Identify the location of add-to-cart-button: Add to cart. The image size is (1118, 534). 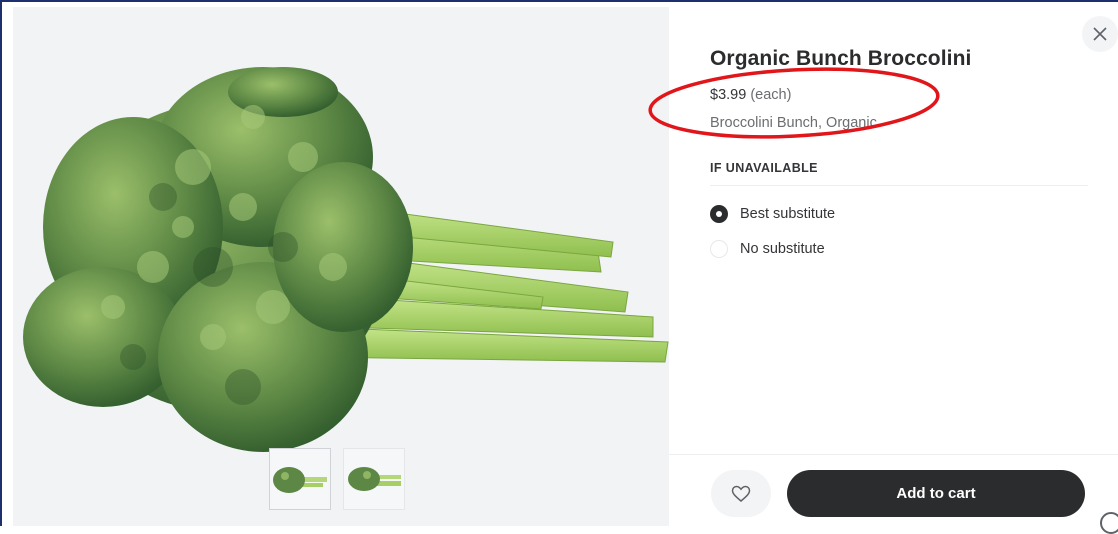
(936, 493).